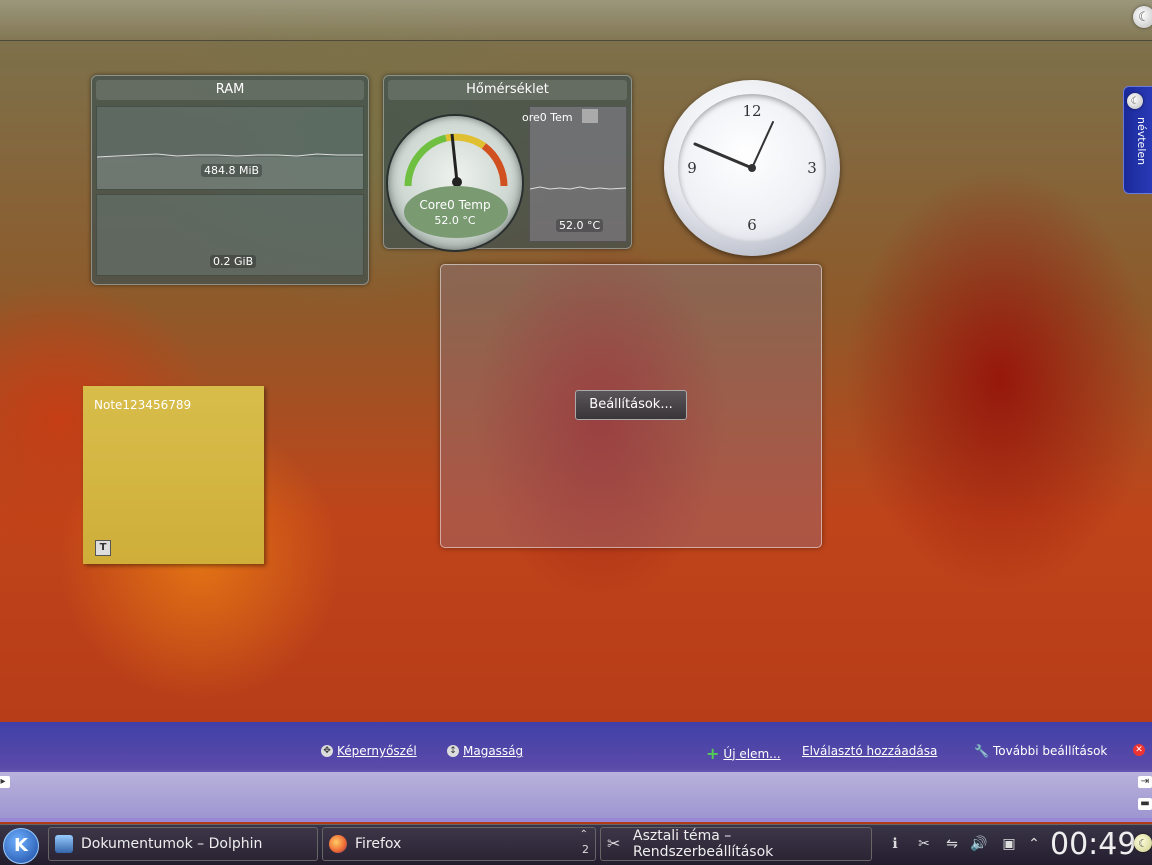  I want to click on note-format-icon: T, so click(103, 548).